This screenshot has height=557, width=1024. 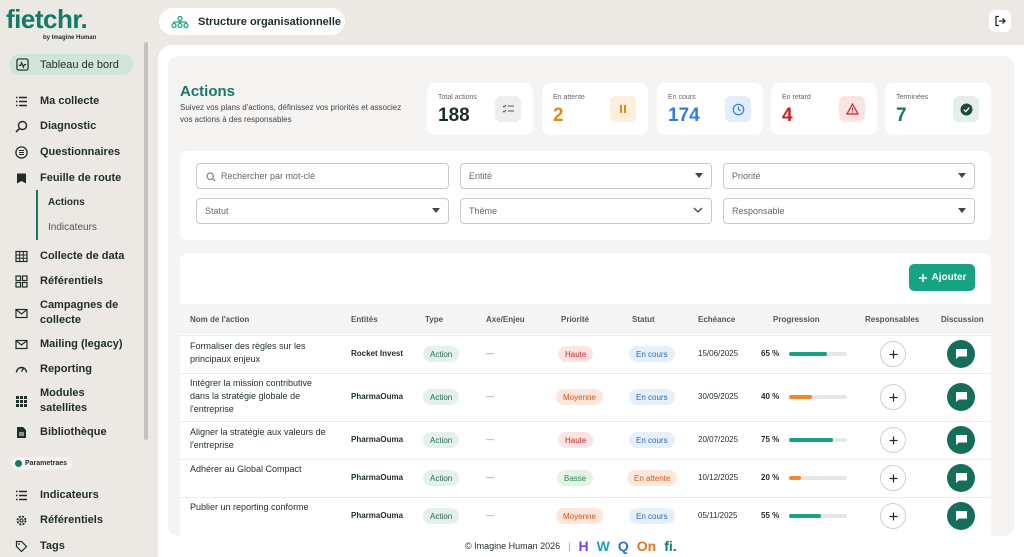 What do you see at coordinates (59, 520) in the screenshot?
I see `params-item-1: Référentiels` at bounding box center [59, 520].